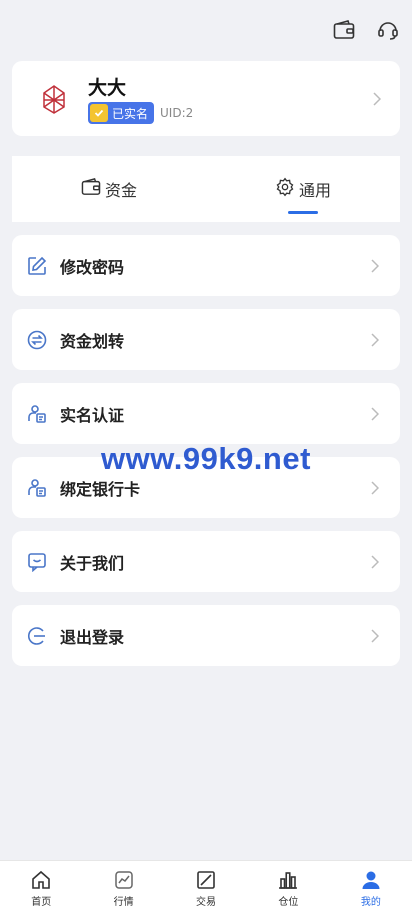 This screenshot has height=915, width=412. I want to click on menu-label: 修改密码, so click(92, 267).